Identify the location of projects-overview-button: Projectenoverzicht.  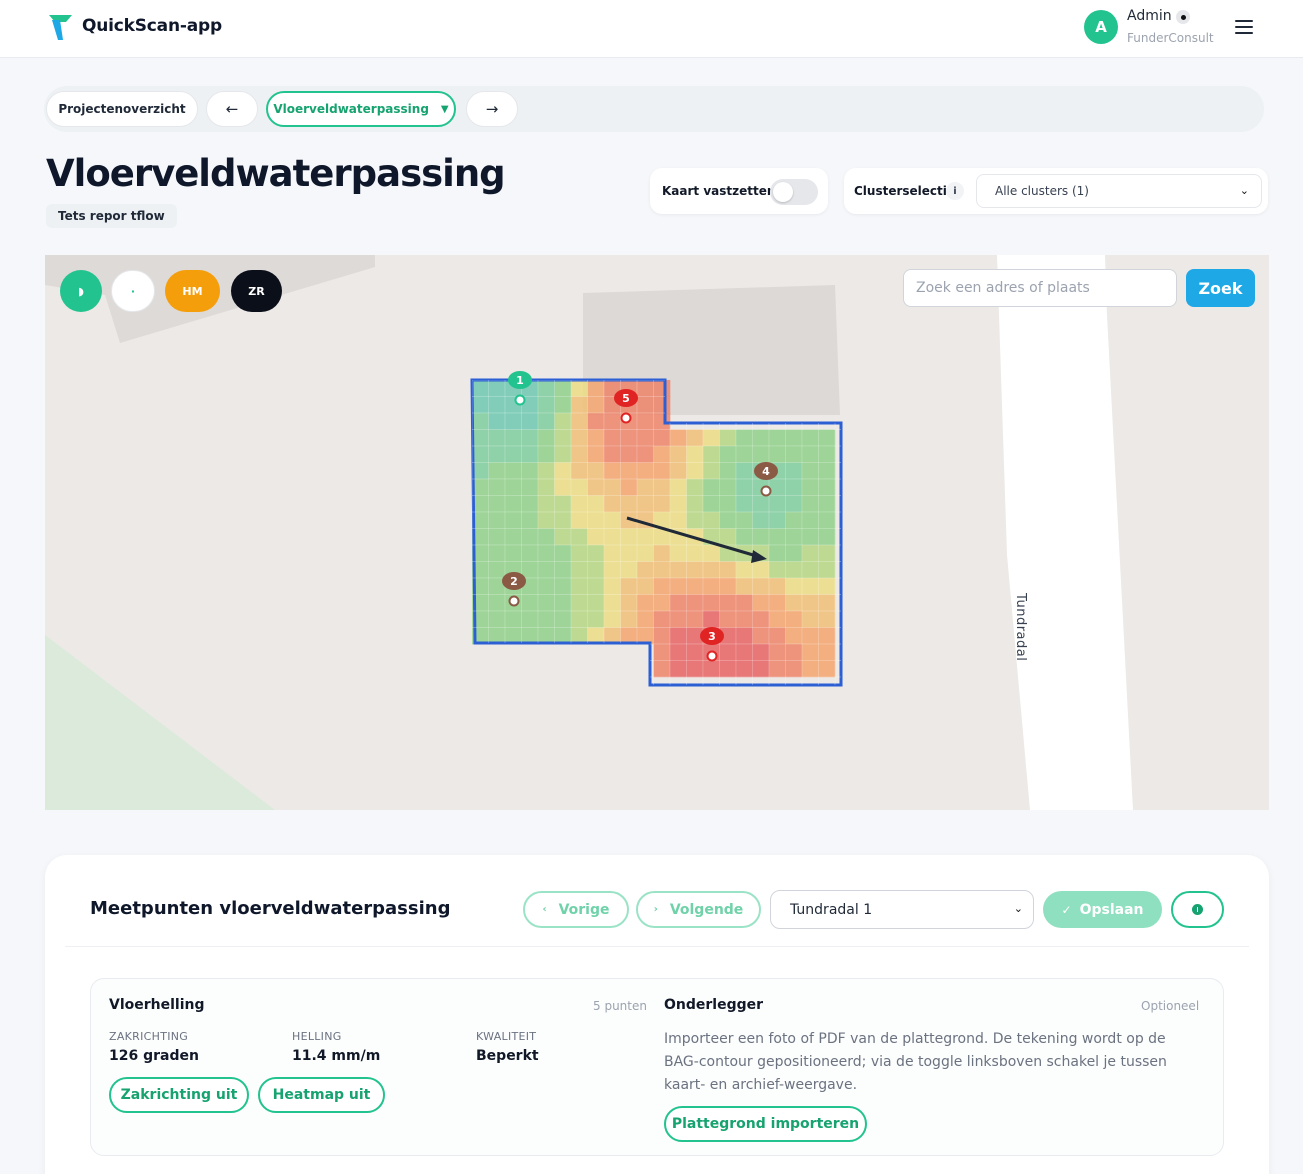
(122, 109).